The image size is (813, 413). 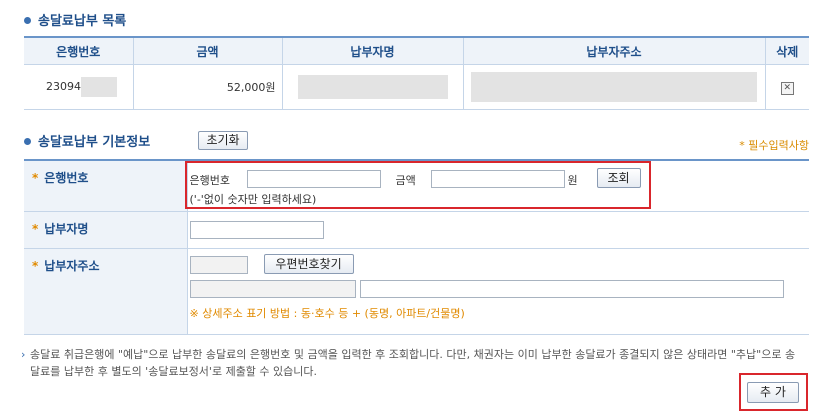 I want to click on form-cell-payer, so click(x=498, y=230).